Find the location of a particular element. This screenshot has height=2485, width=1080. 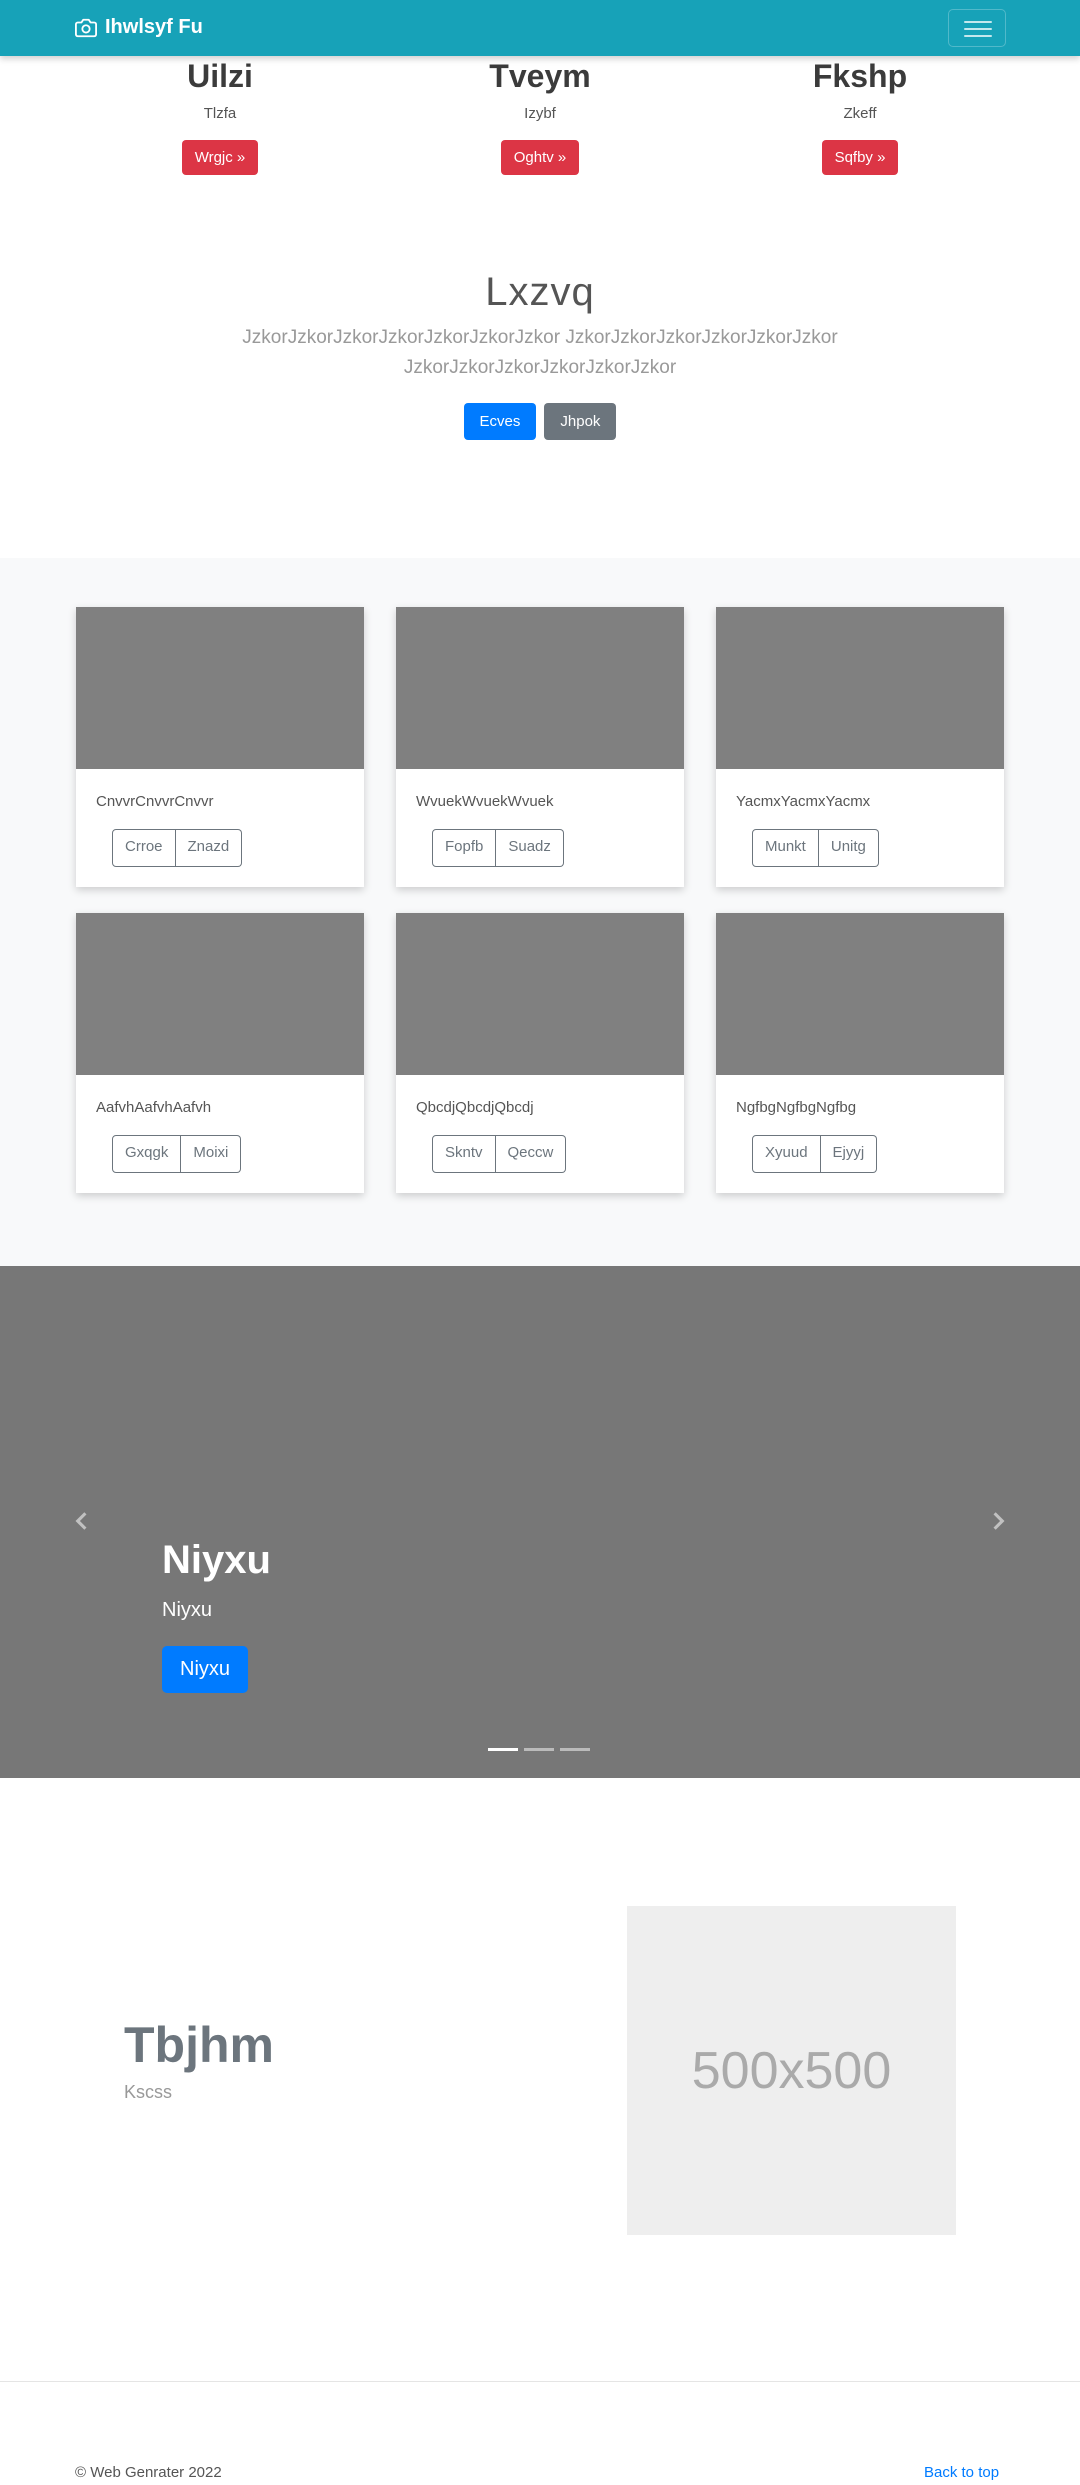

card-button: Znazd is located at coordinates (209, 848).